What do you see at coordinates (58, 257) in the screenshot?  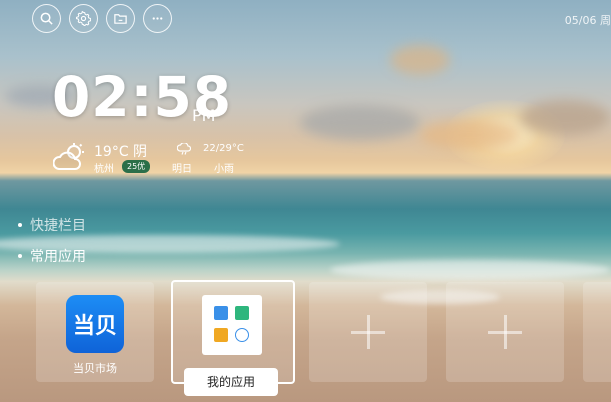 I see `section-common-apps-label: 常用应用` at bounding box center [58, 257].